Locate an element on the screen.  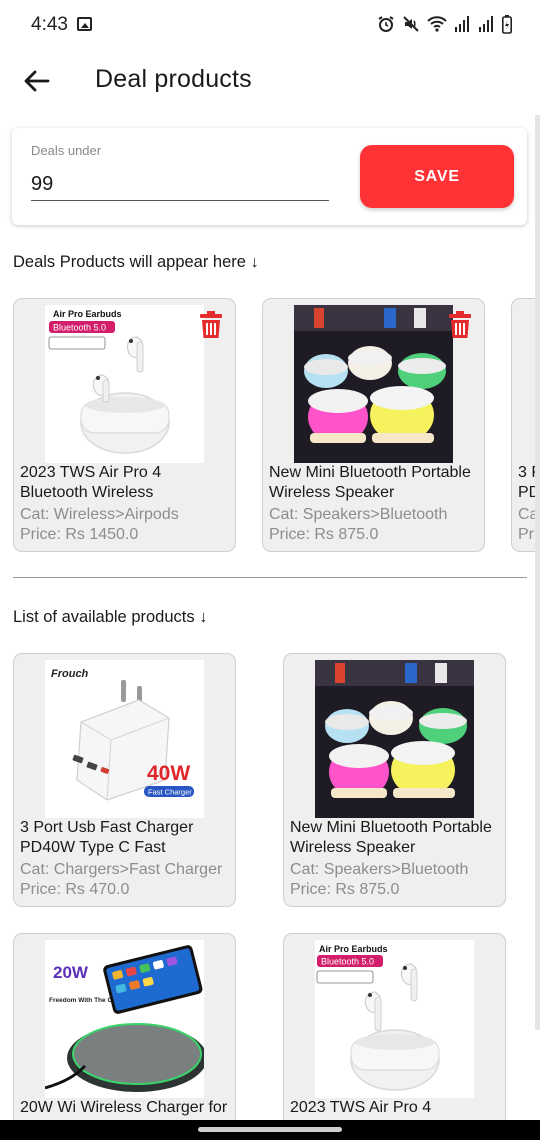
status-bar: 4:43 is located at coordinates (270, 25).